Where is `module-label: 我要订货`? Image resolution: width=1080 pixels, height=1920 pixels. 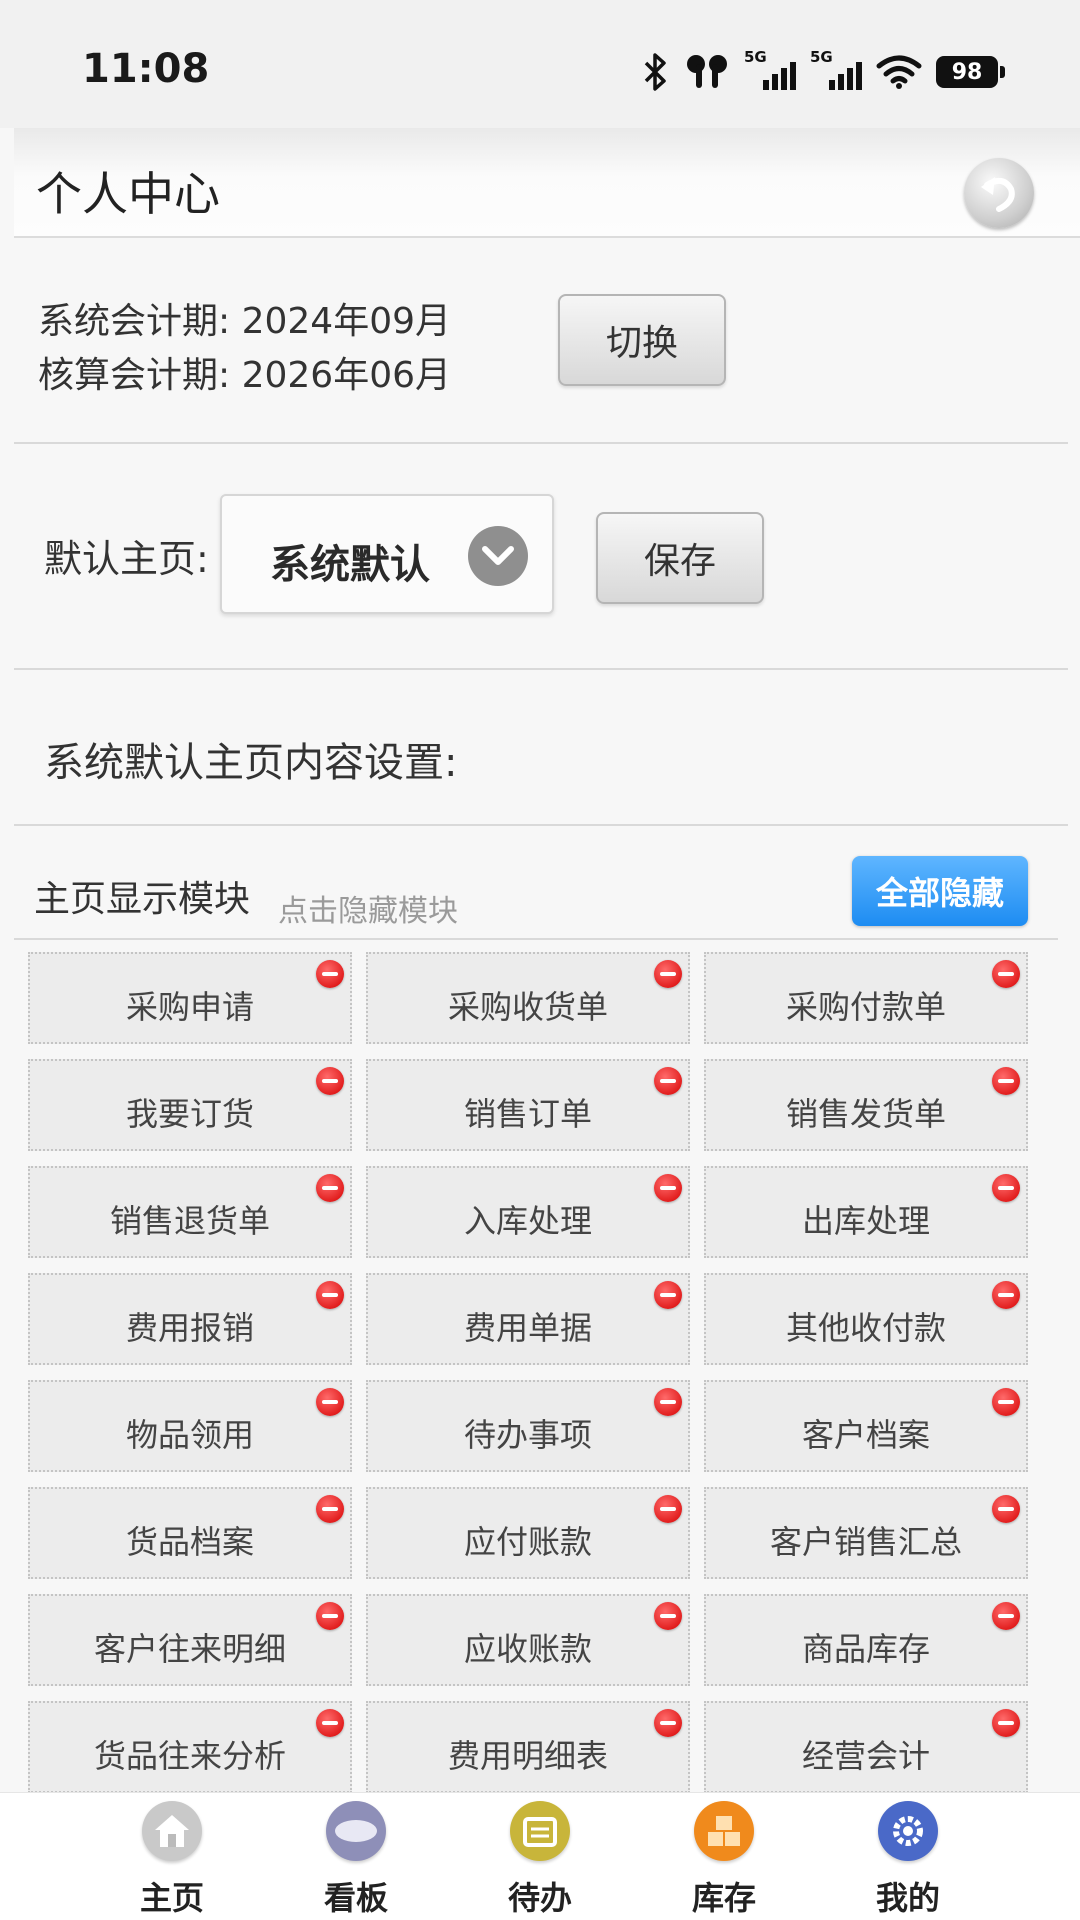 module-label: 我要订货 is located at coordinates (189, 1114).